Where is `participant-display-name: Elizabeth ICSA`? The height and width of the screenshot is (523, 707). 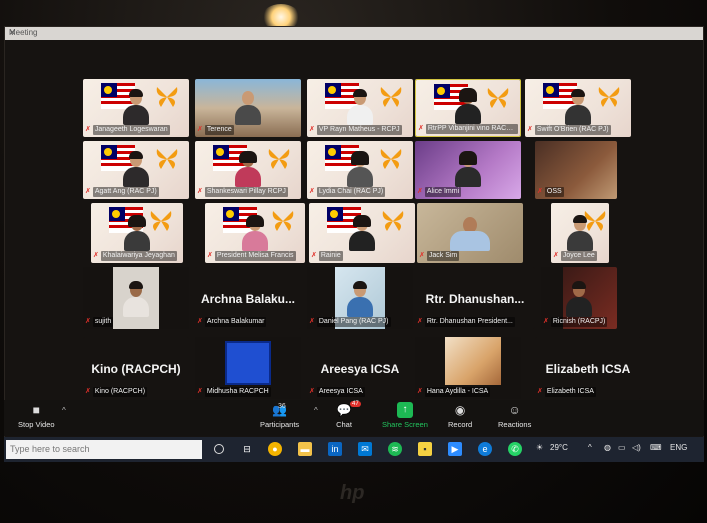
participant-display-name: Elizabeth ICSA is located at coordinates (588, 368).